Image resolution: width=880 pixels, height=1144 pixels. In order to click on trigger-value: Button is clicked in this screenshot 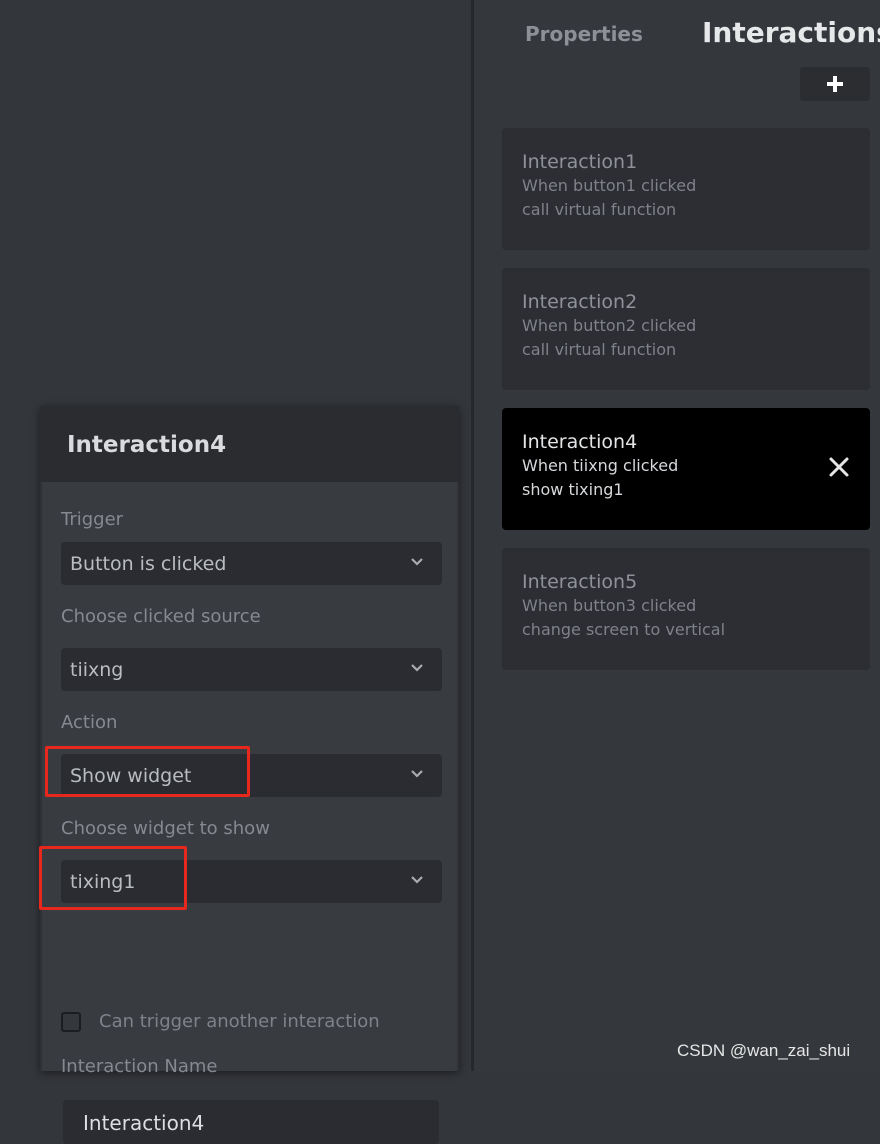, I will do `click(148, 564)`.